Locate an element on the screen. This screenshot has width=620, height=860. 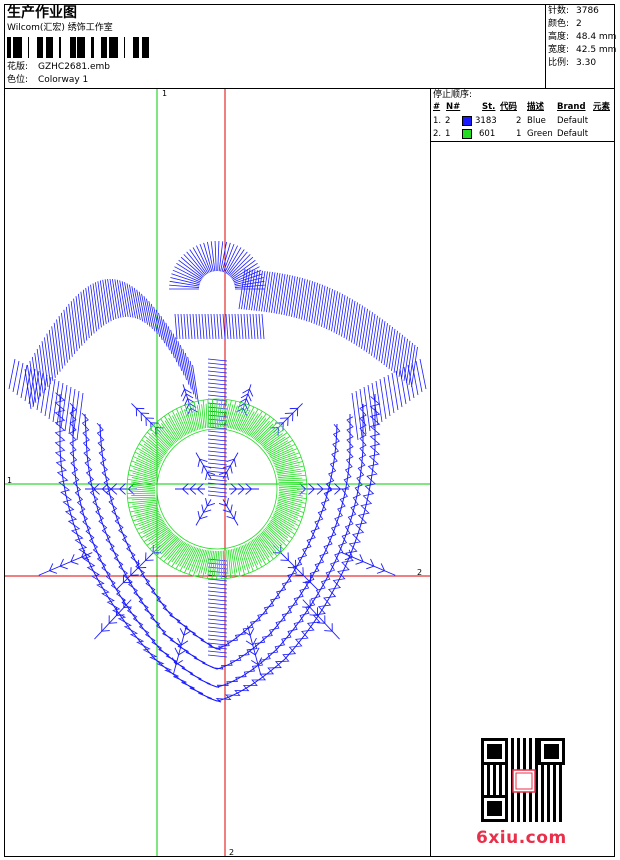
guide-label-red-right: 2 is located at coordinates (419, 572).